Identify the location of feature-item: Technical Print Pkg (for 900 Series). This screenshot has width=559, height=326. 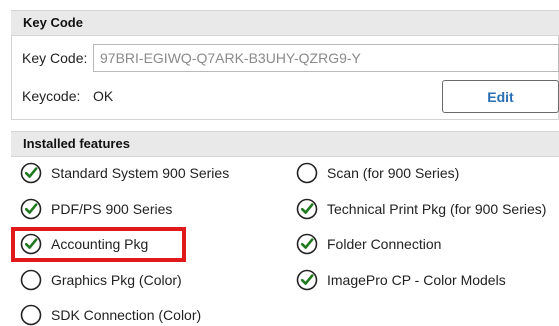
(421, 209).